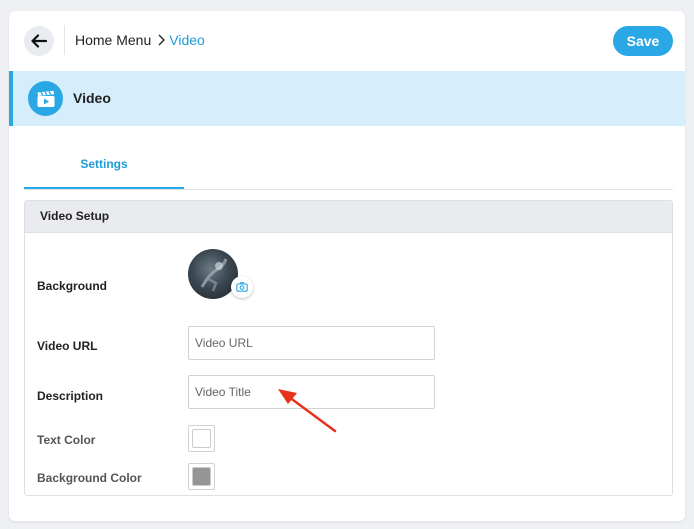  Describe the element at coordinates (213, 274) in the screenshot. I see `background-image-thumbnail` at that location.